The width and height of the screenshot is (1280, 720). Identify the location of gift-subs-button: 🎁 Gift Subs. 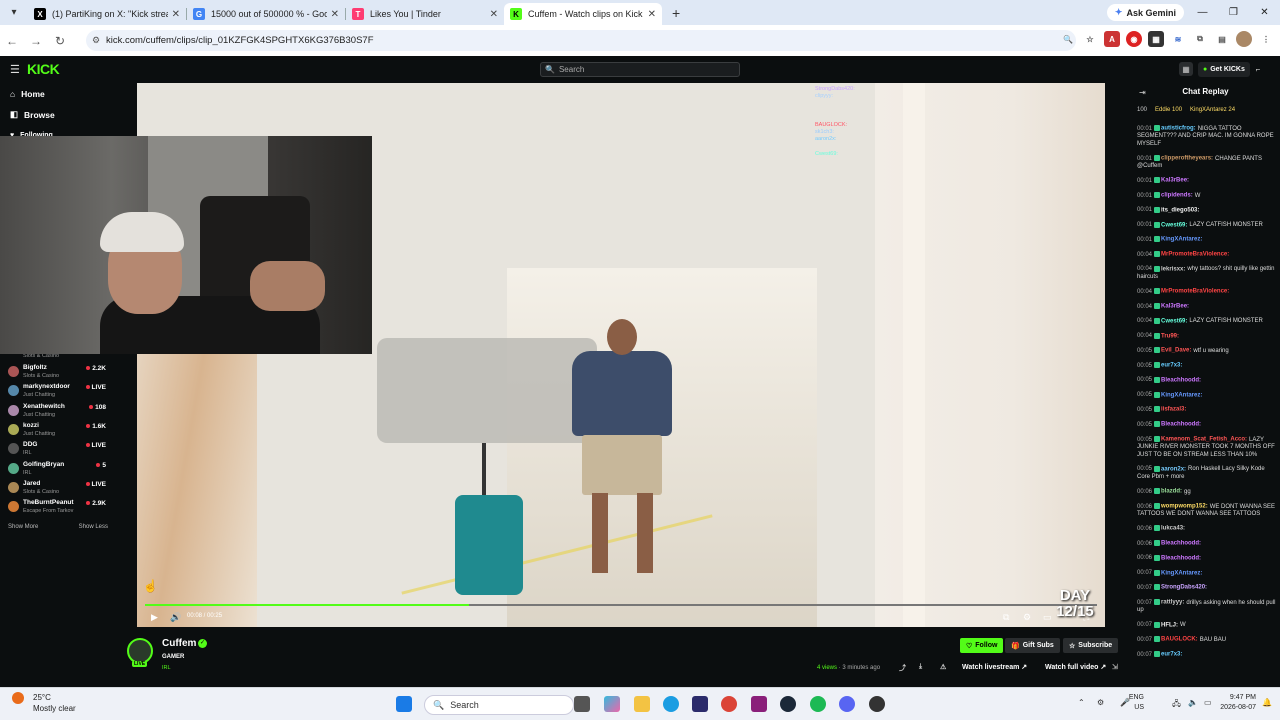
(1032, 645).